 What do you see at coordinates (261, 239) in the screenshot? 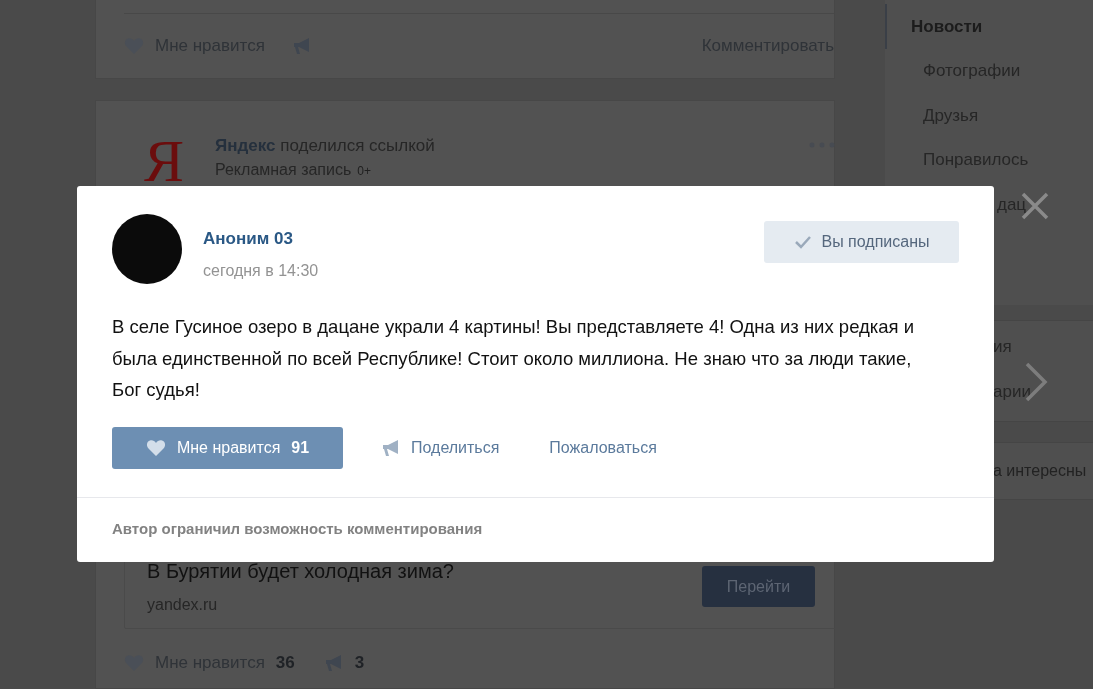
I see `author-name: Аноним 03` at bounding box center [261, 239].